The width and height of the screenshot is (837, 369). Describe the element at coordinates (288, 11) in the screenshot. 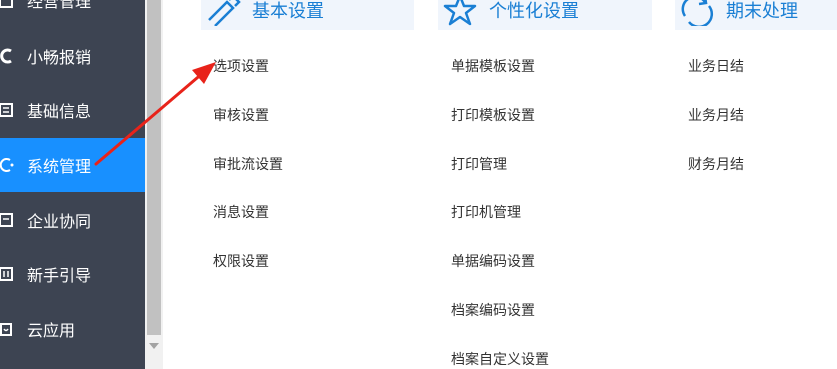

I see `group-title: 基本设置` at that location.